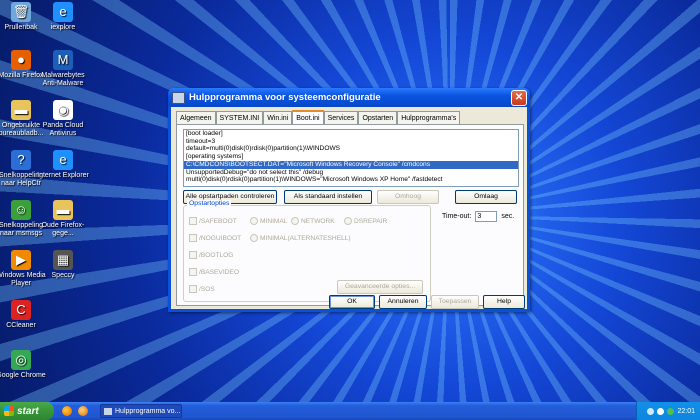  What do you see at coordinates (196, 118) in the screenshot?
I see `tab-algemeen: Algemeen` at bounding box center [196, 118].